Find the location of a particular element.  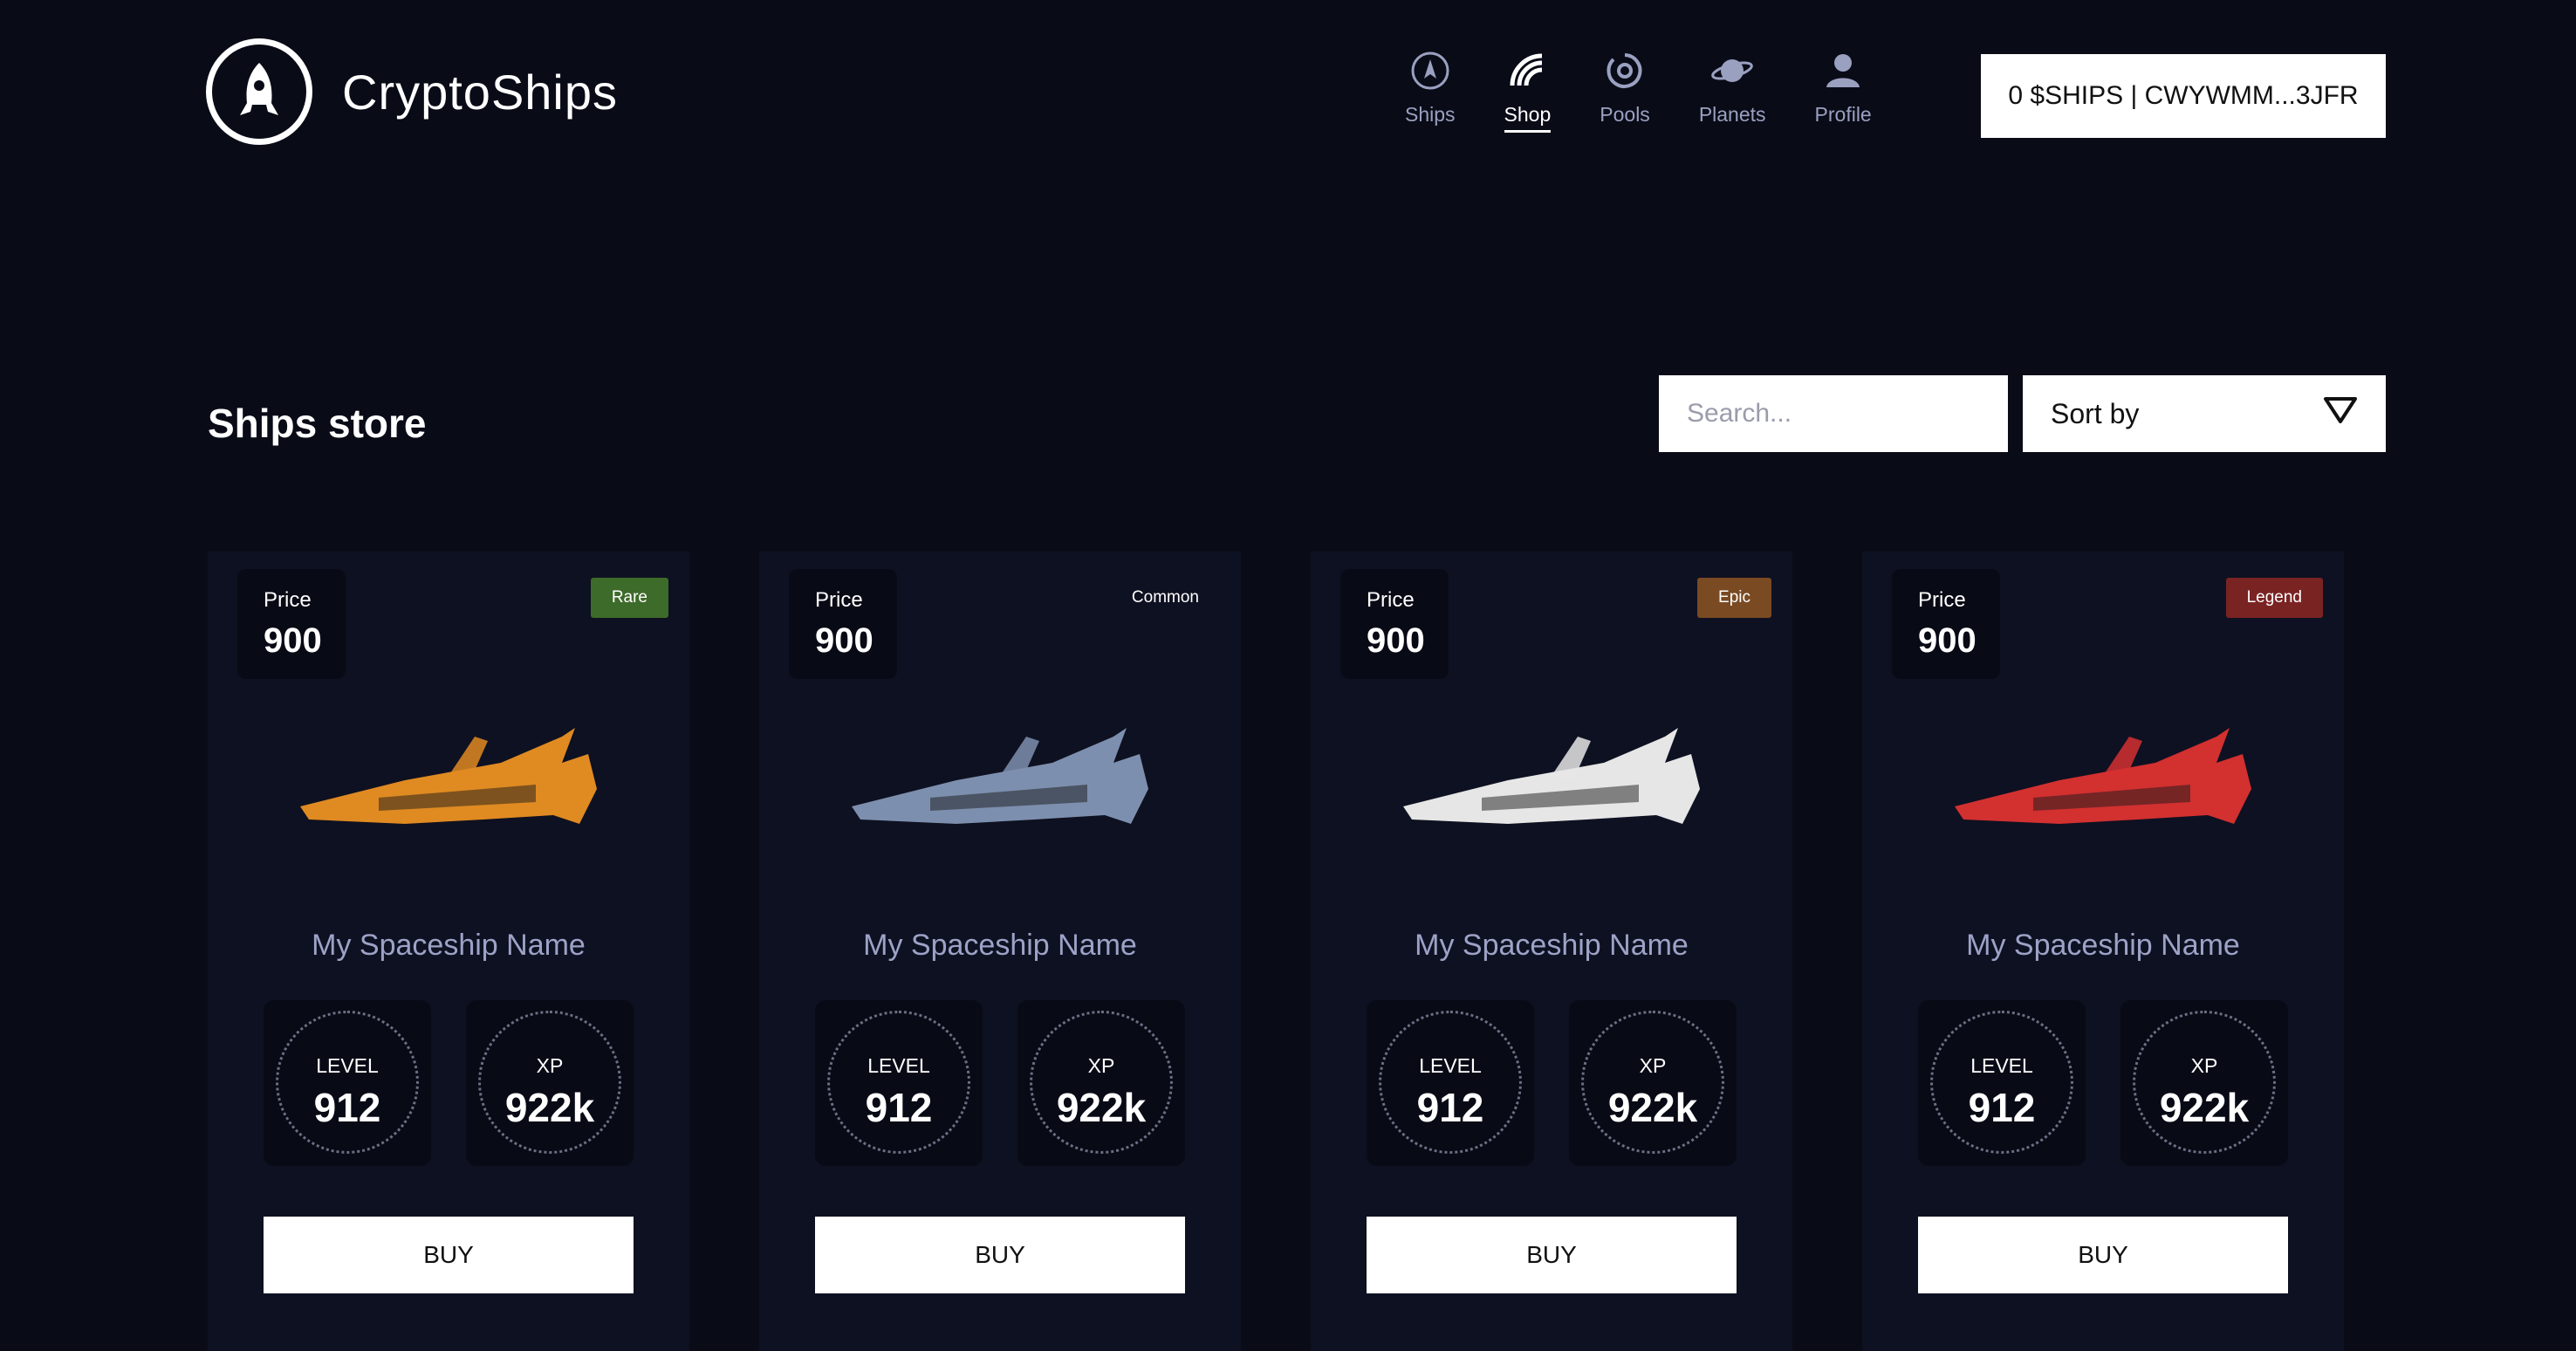

nav-label: Profile is located at coordinates (1843, 114).